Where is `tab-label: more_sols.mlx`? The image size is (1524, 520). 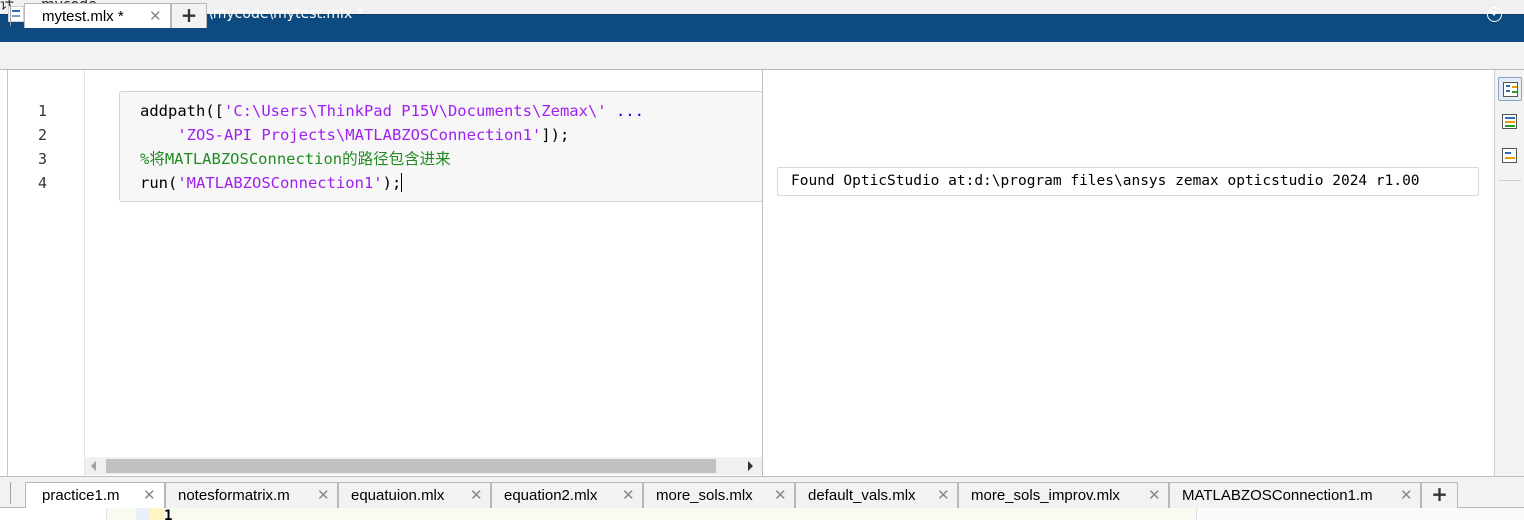
tab-label: more_sols.mlx is located at coordinates (704, 495).